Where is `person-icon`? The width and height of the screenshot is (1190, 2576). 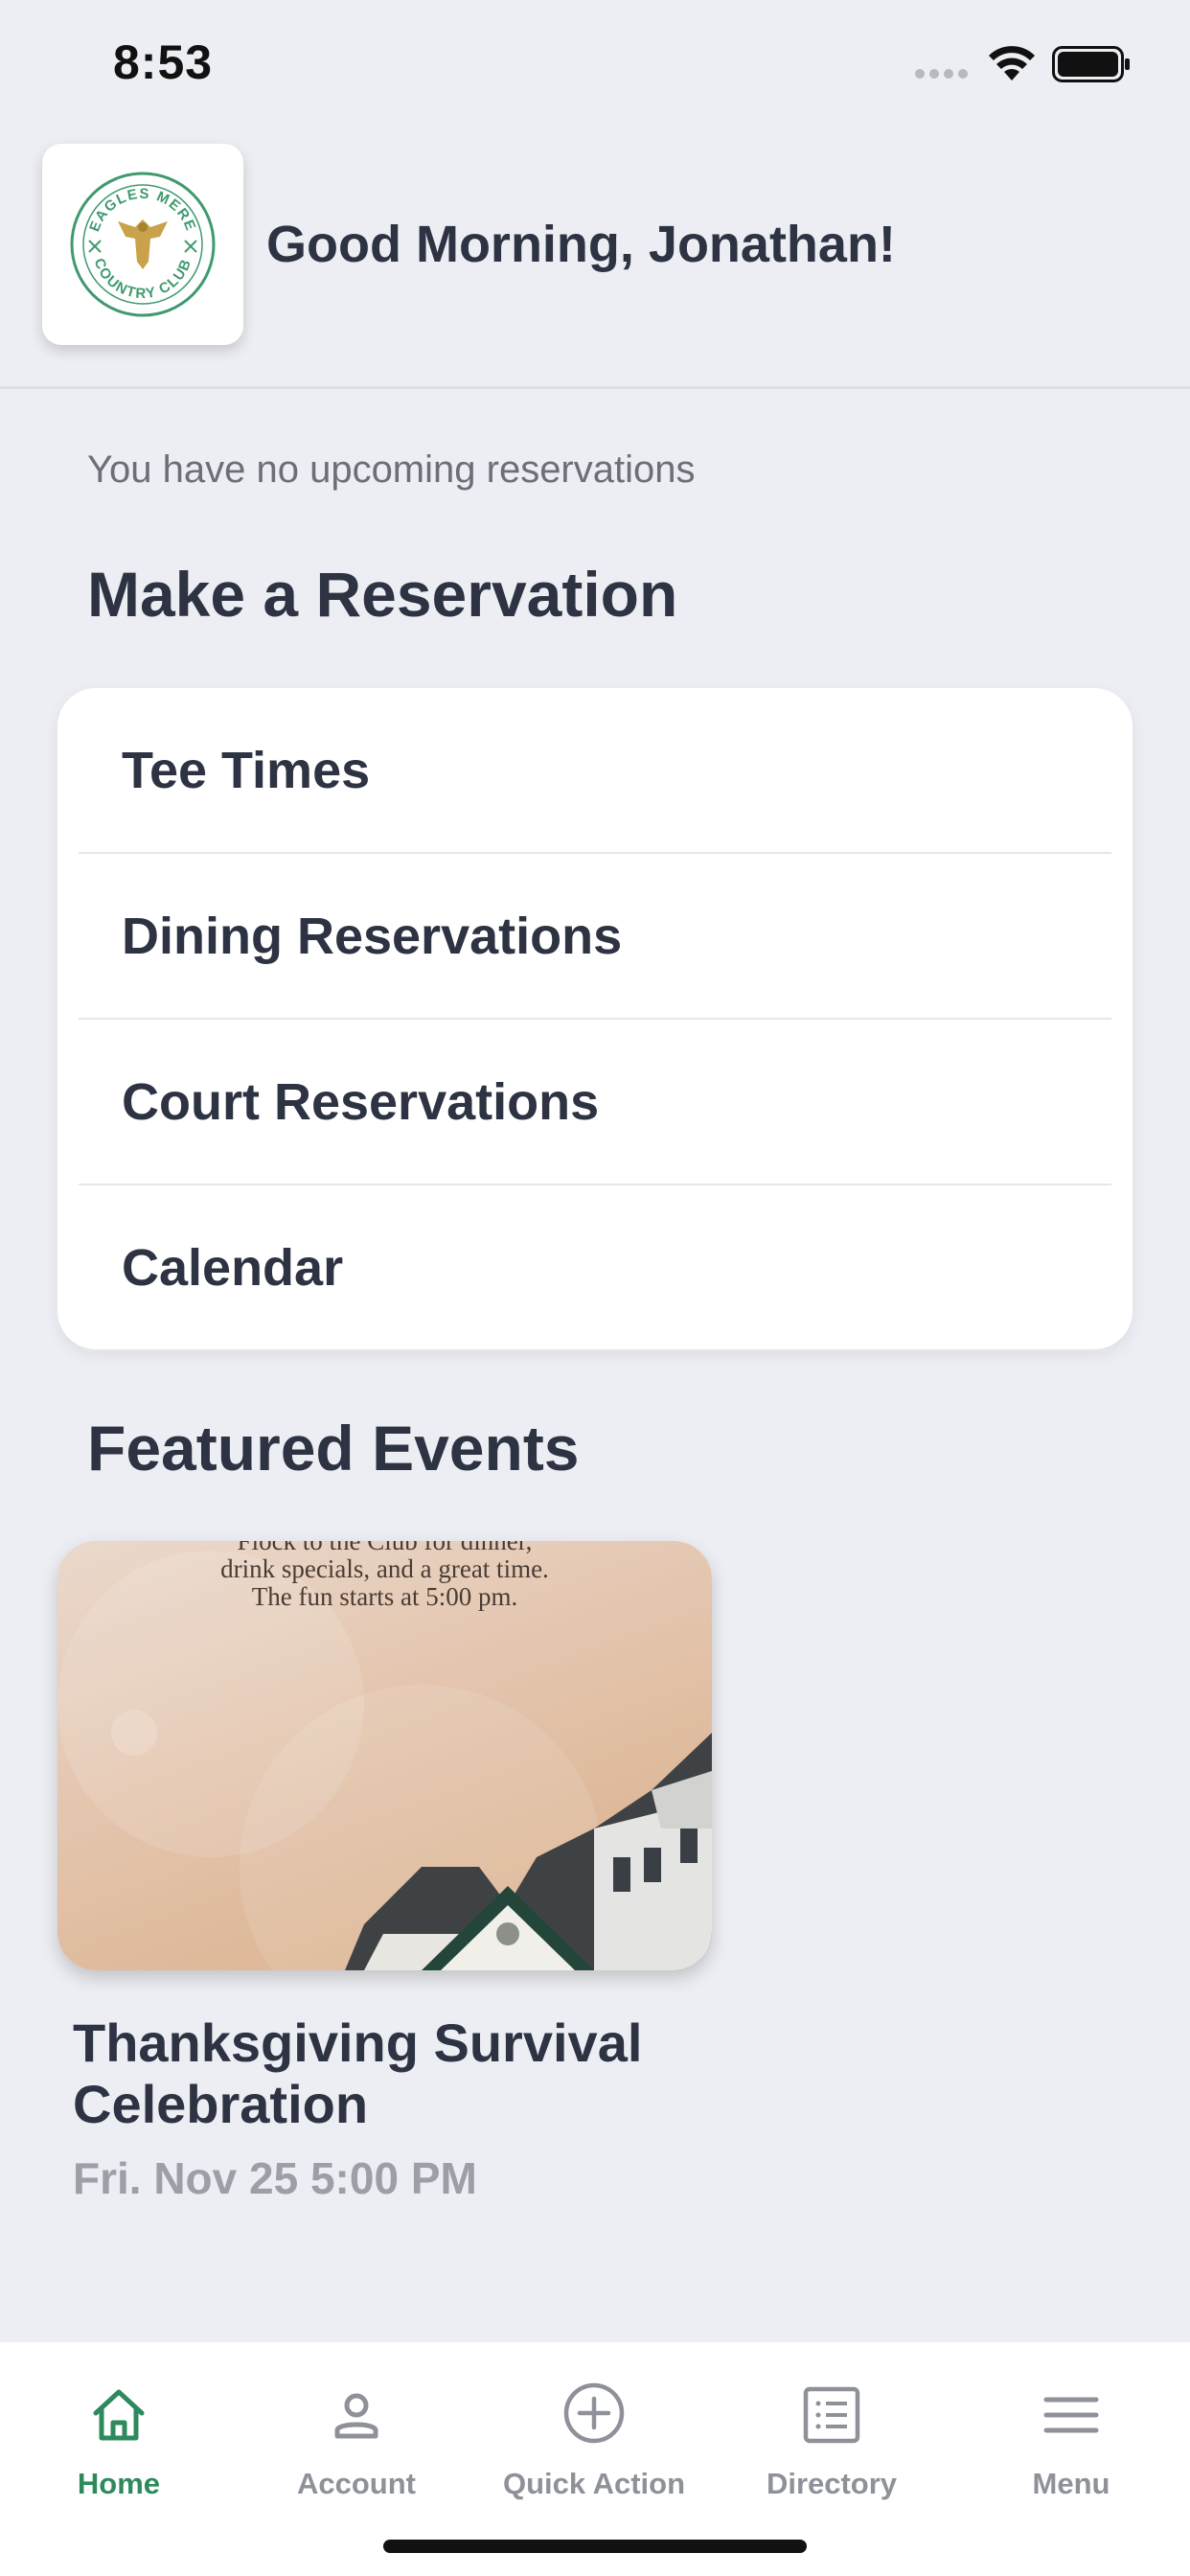
person-icon is located at coordinates (356, 2416).